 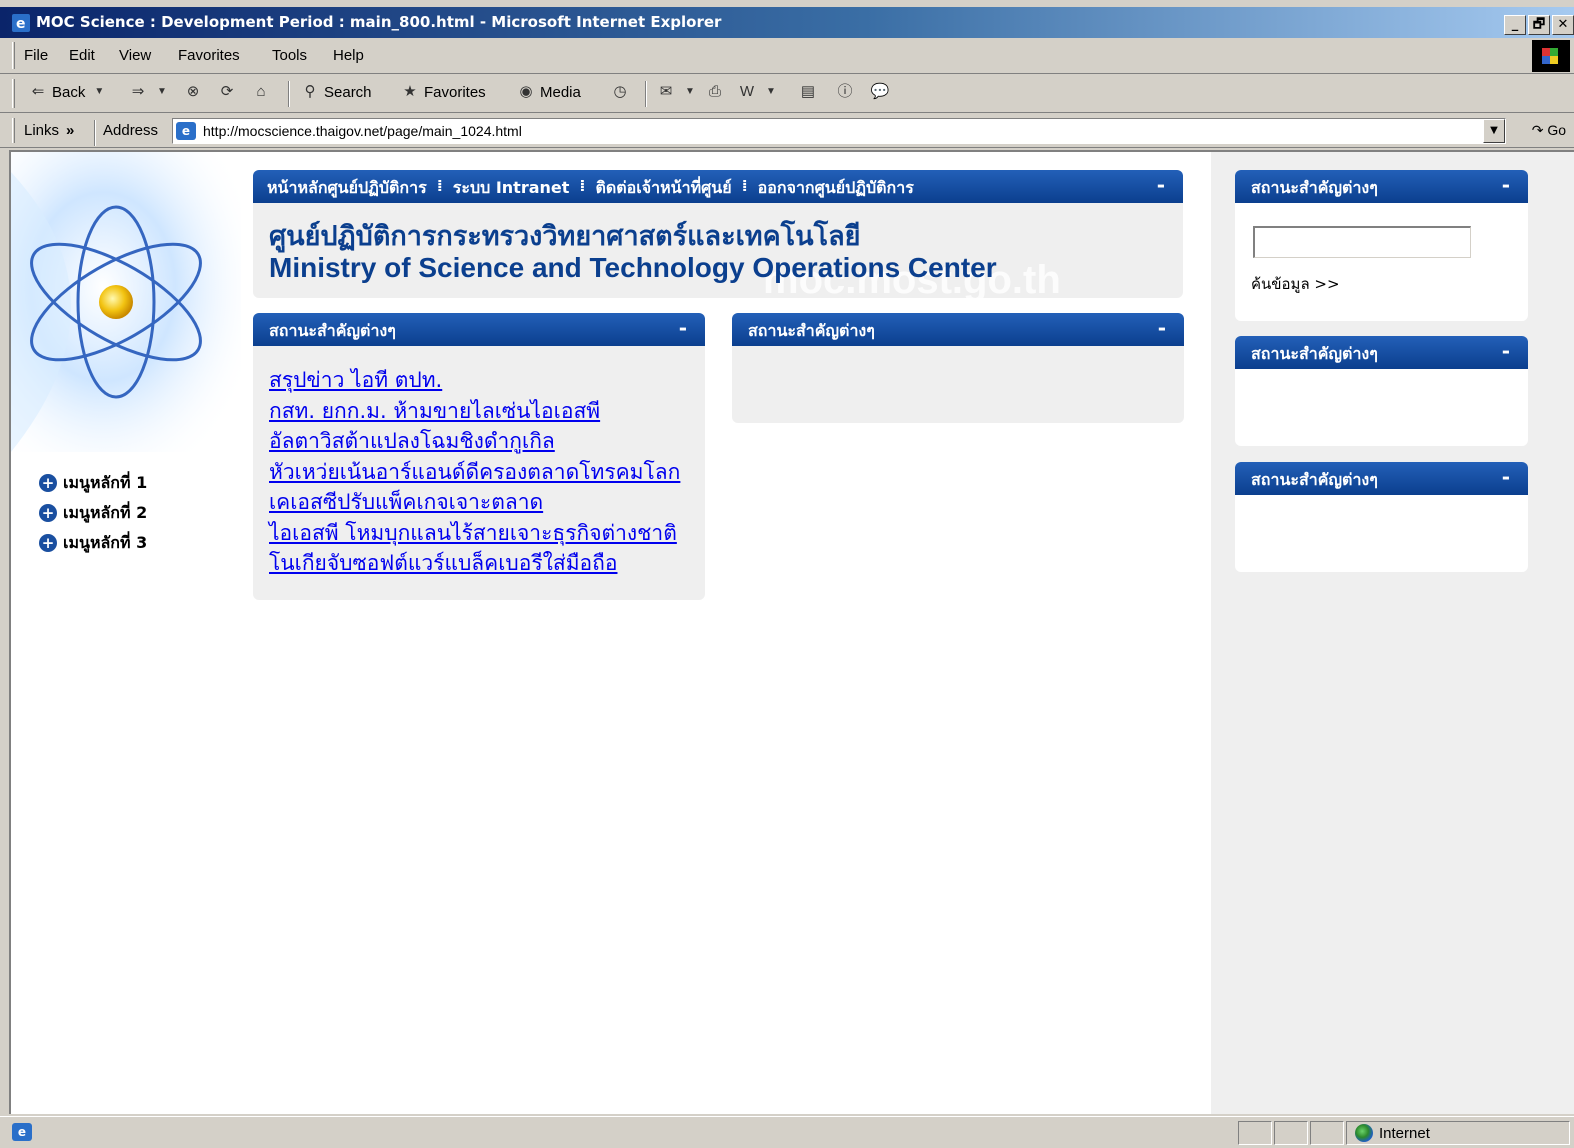 I want to click on search-panel-title: สถานะสำคัญต่างๆ, so click(x=1314, y=187).